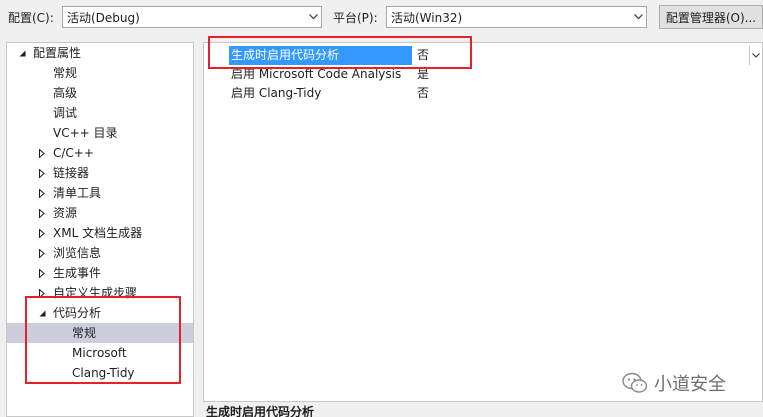 The width and height of the screenshot is (763, 417). Describe the element at coordinates (260, 411) in the screenshot. I see `property-description-title: 生成时启用代码分析` at that location.